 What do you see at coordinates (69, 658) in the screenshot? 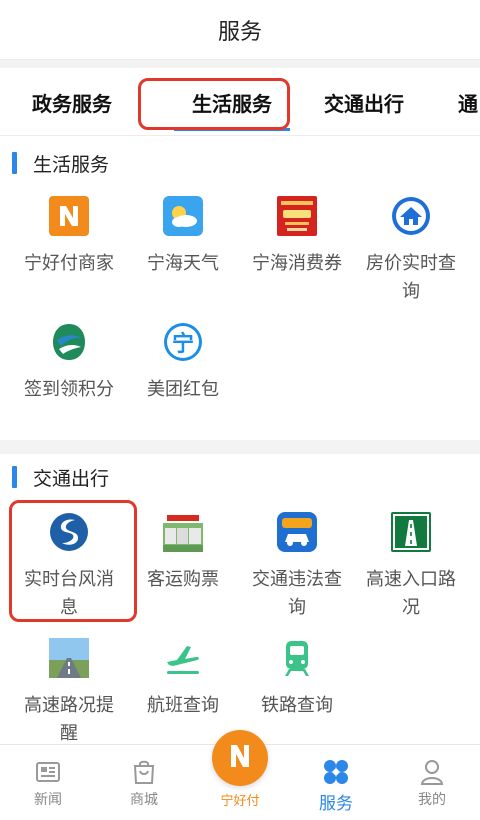
I see `highway-traffic-icon` at bounding box center [69, 658].